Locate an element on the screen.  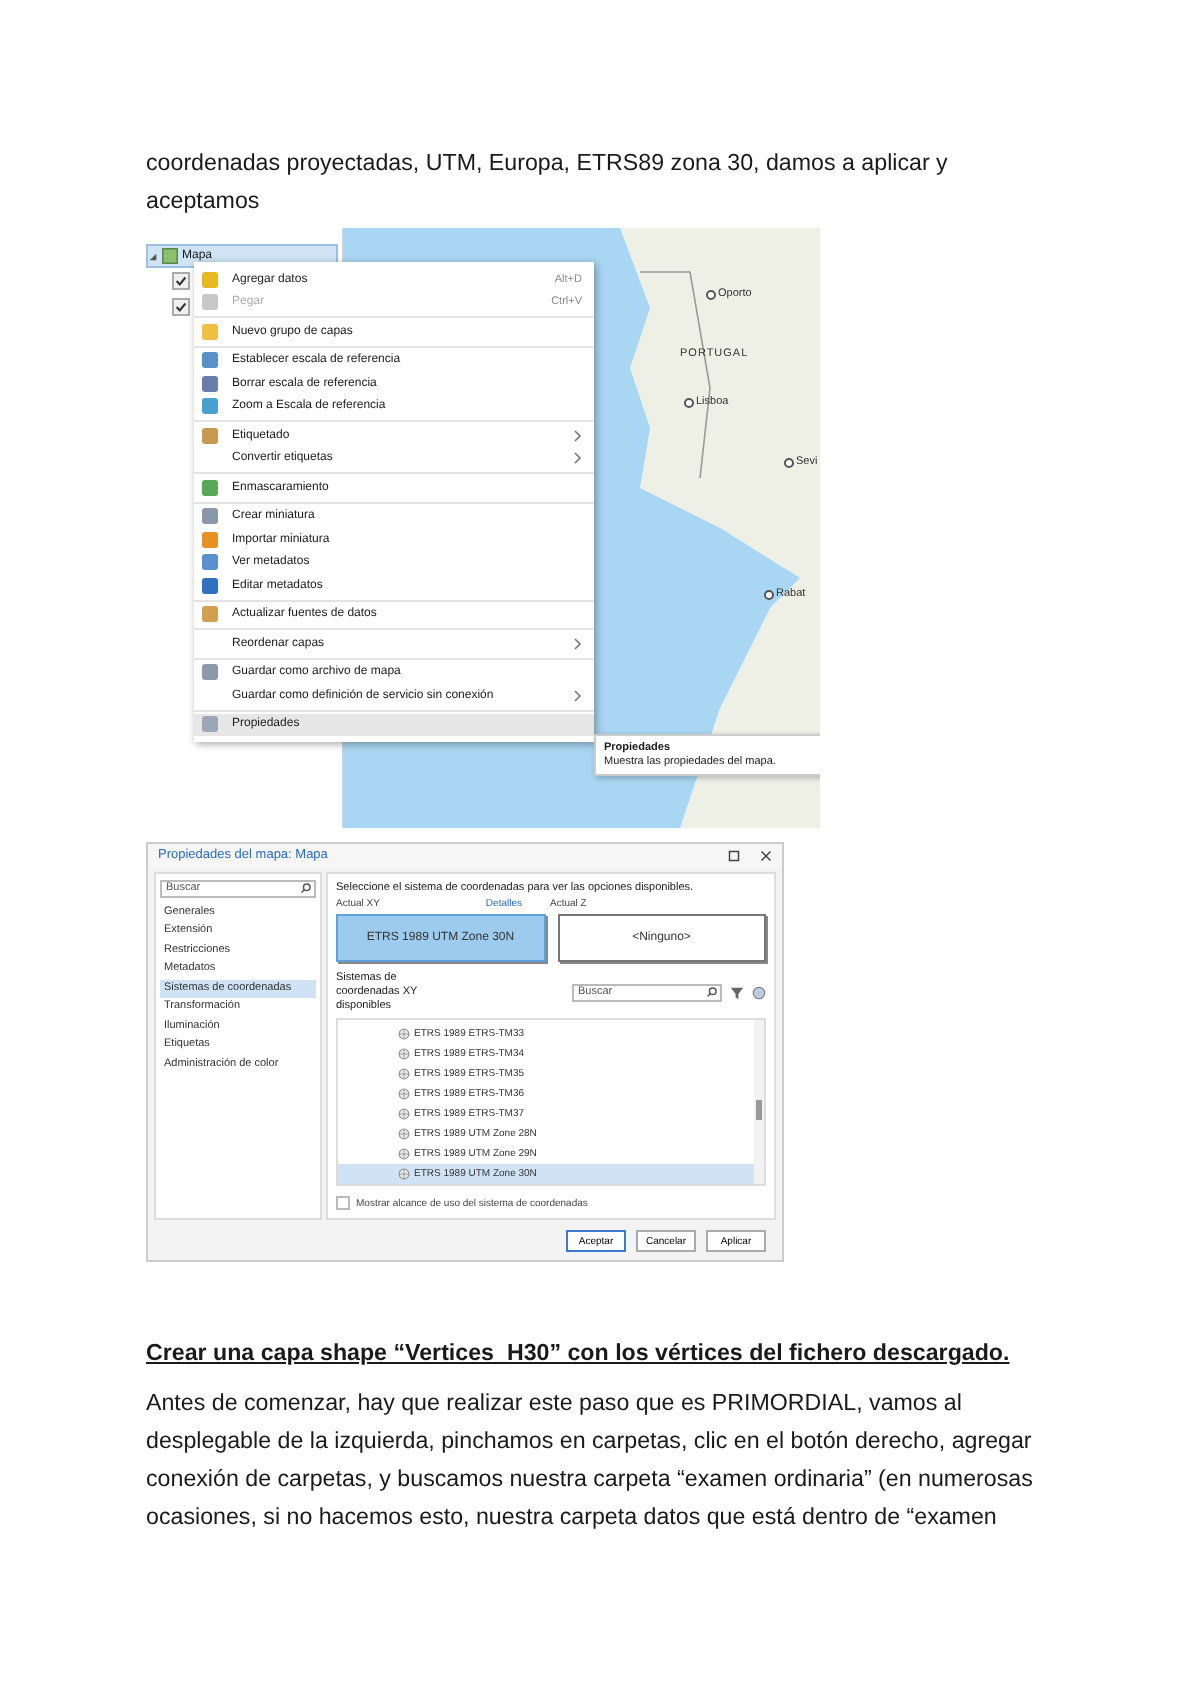
expand-arrow-icon is located at coordinates (153, 256).